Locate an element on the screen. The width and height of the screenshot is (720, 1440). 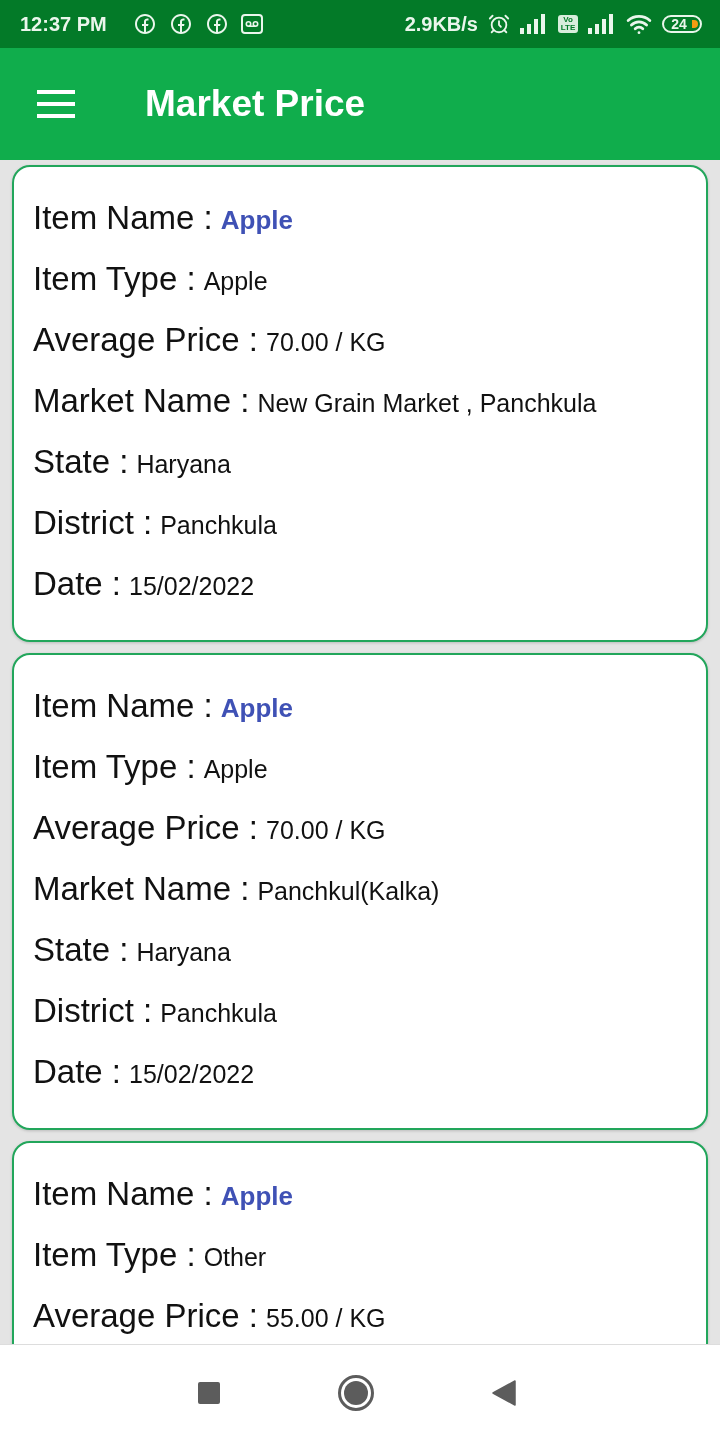
field-value: Panchkul(Kalka) is located at coordinates (348, 891).